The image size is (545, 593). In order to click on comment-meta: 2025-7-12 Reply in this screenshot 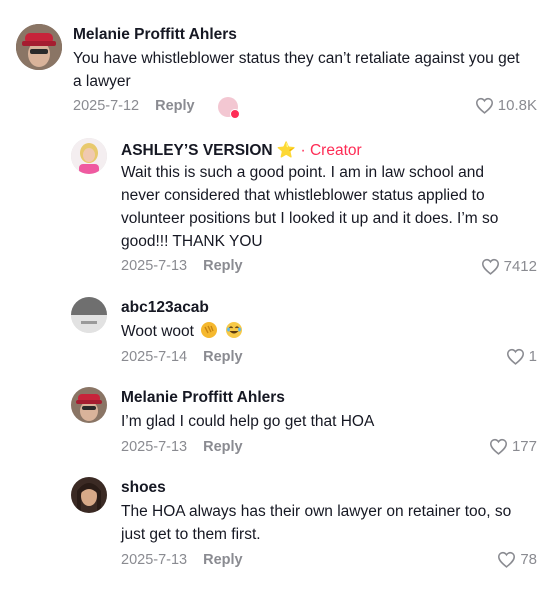, I will do `click(134, 106)`.